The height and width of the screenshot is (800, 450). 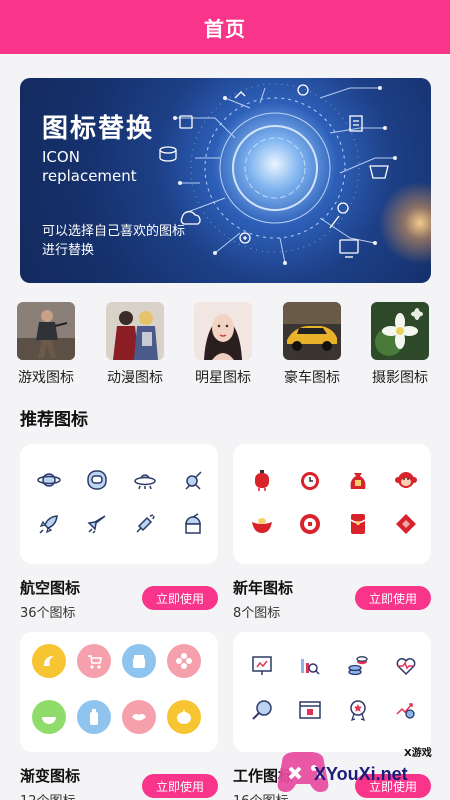 I want to click on astronaut-helmet-icon, so click(x=97, y=480).